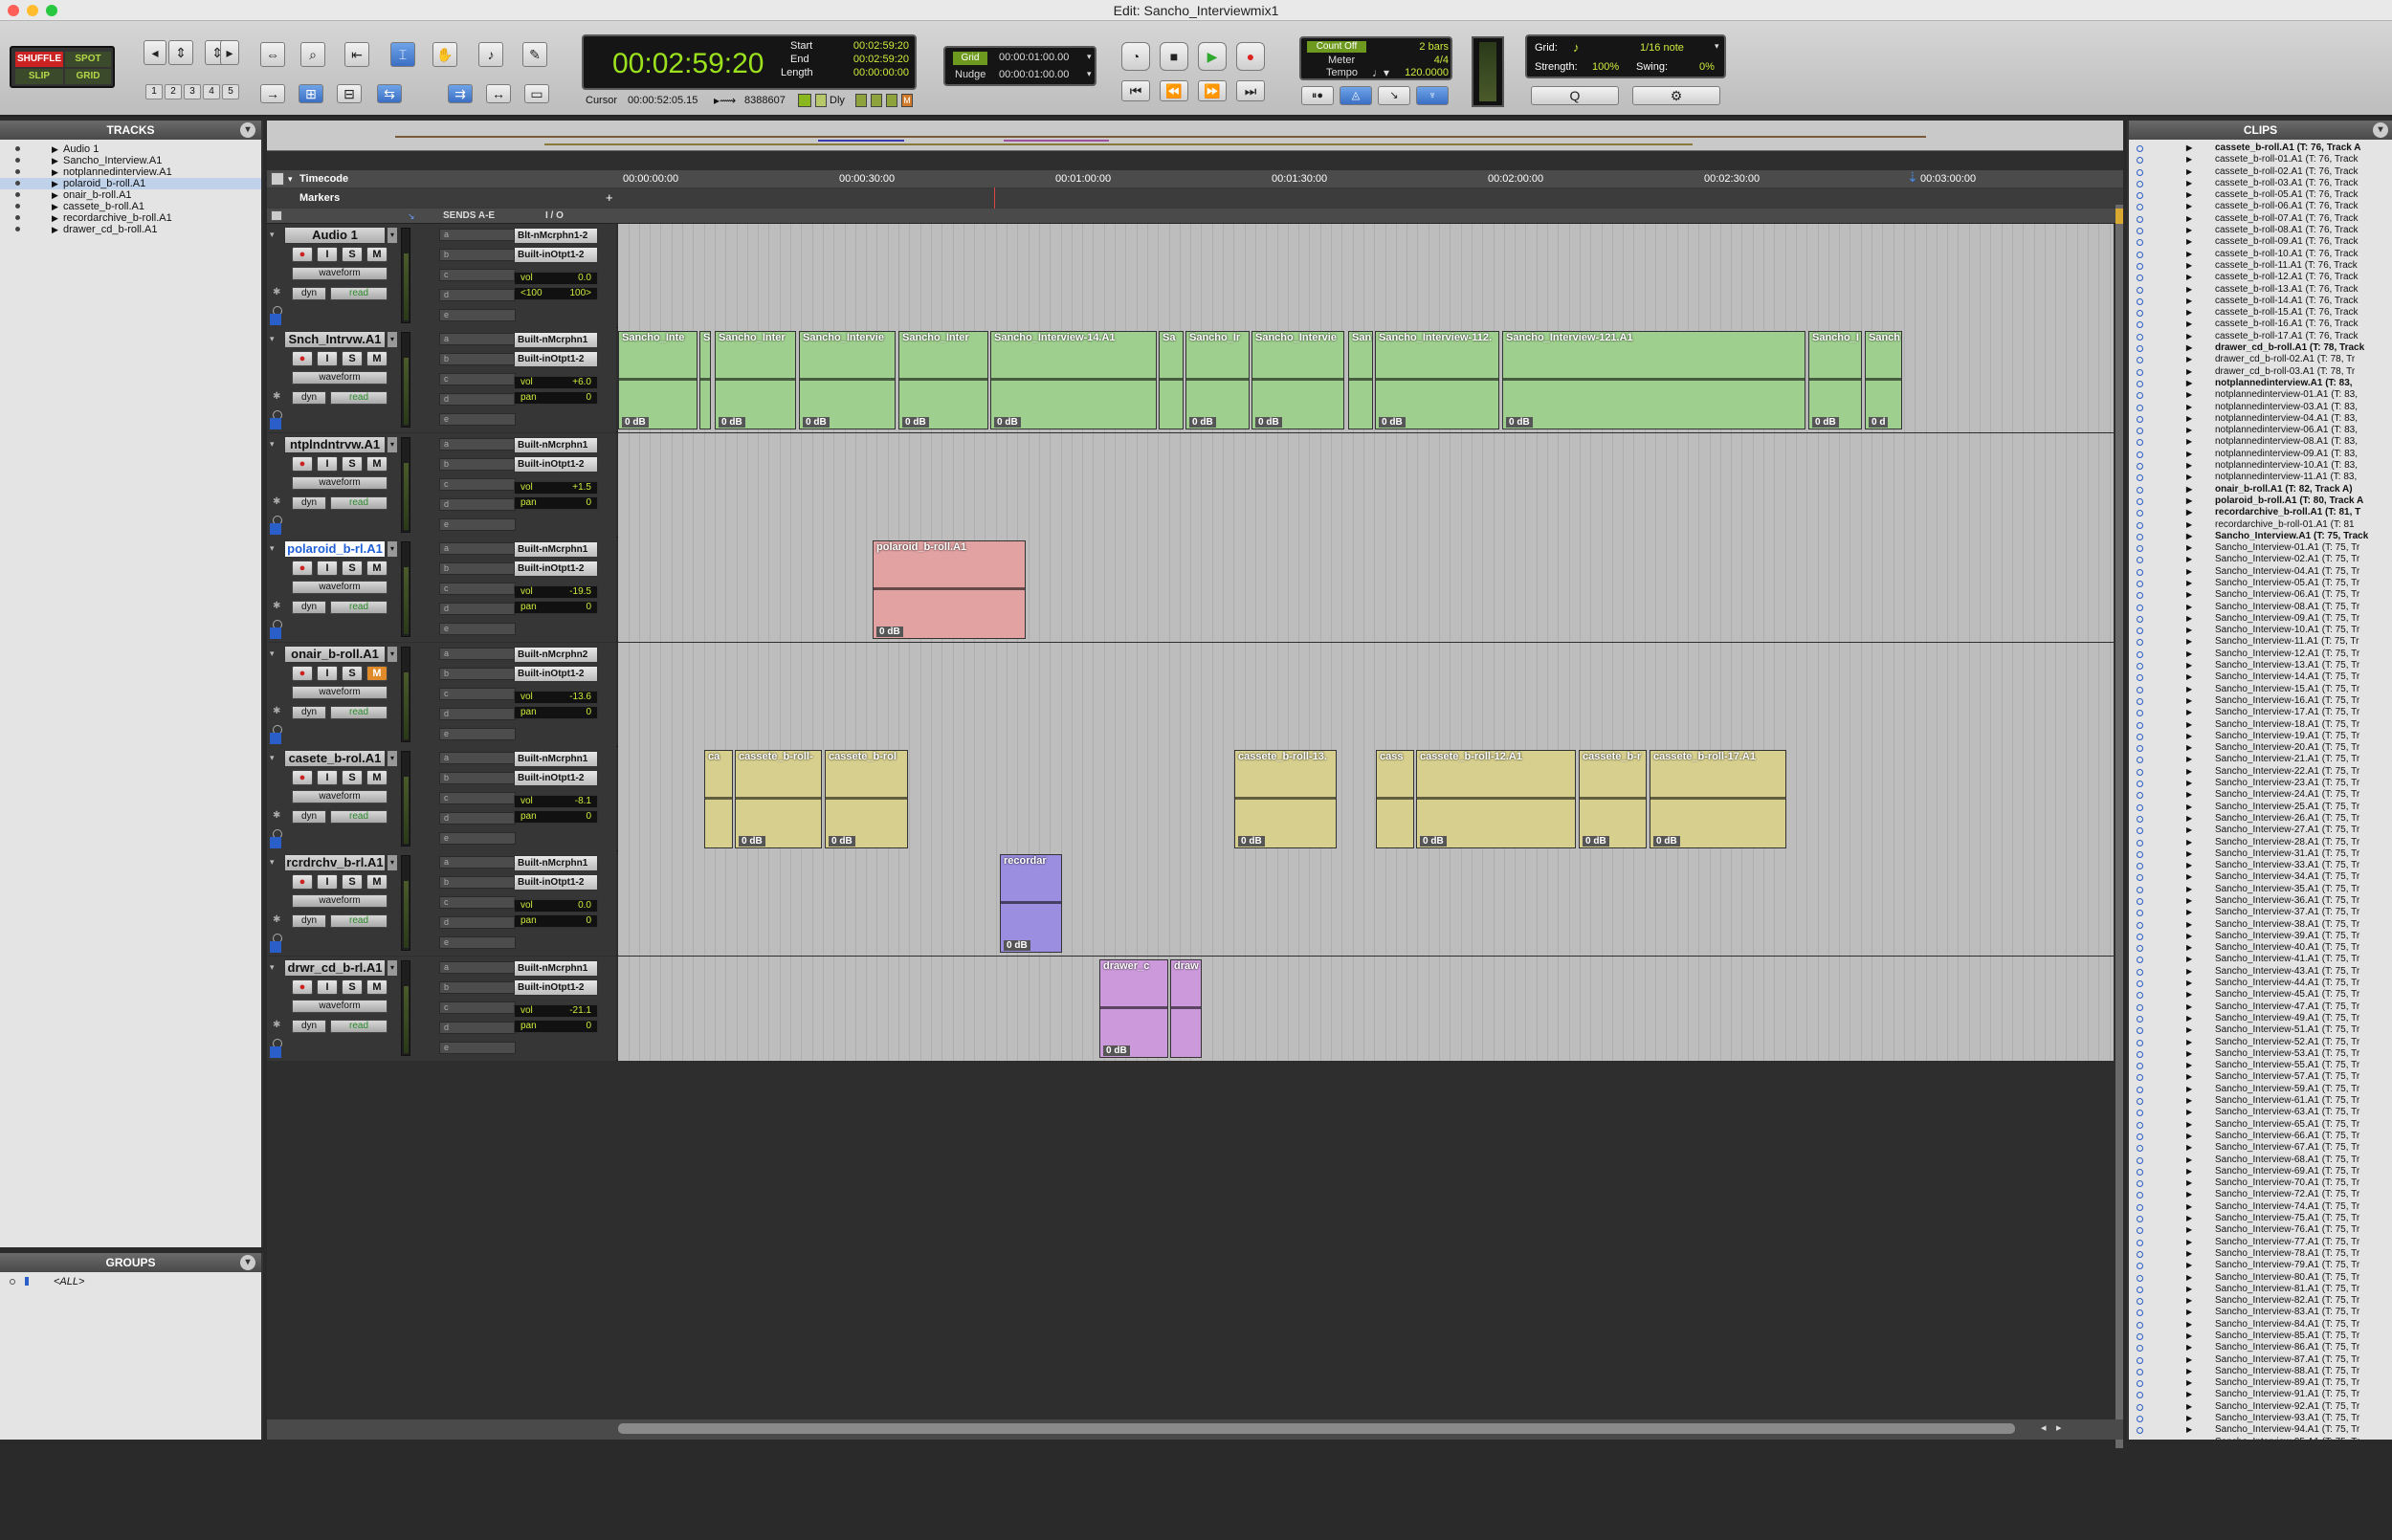 The height and width of the screenshot is (1540, 2392). Describe the element at coordinates (2260, 995) in the screenshot. I see `clip-list-item: ▶Sancho_Interview-45.A1 (T: 75, Tr` at that location.